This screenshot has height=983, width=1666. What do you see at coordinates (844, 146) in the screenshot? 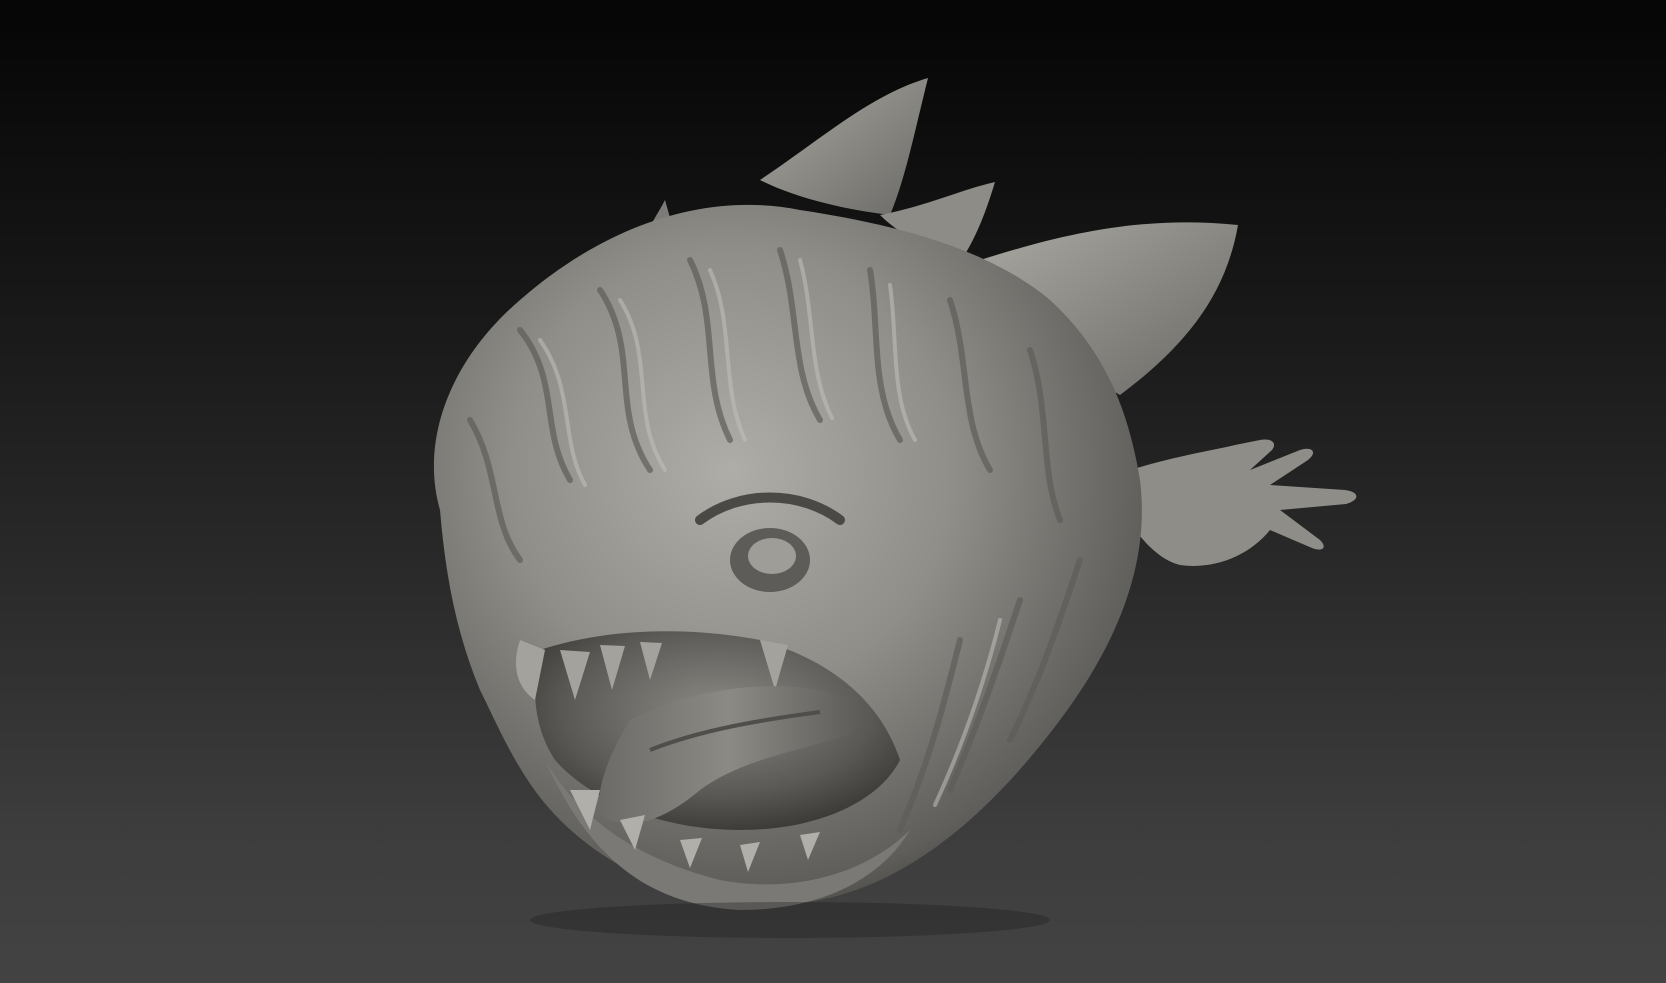
I see `top-spike` at bounding box center [844, 146].